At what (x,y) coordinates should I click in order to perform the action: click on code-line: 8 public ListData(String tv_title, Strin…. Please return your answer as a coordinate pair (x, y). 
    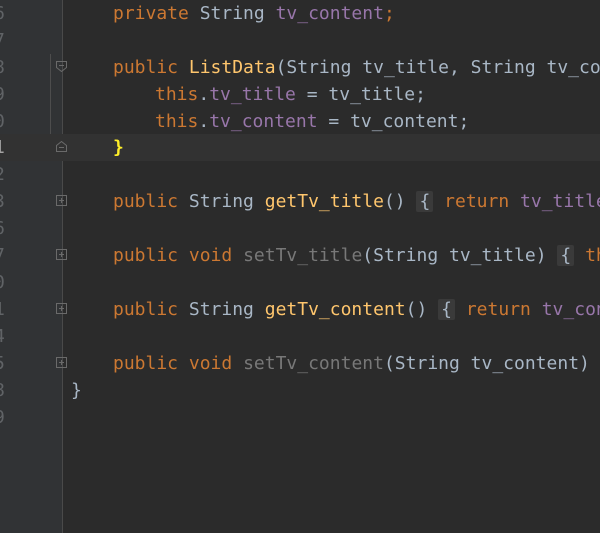
    Looking at the image, I should click on (300, 67).